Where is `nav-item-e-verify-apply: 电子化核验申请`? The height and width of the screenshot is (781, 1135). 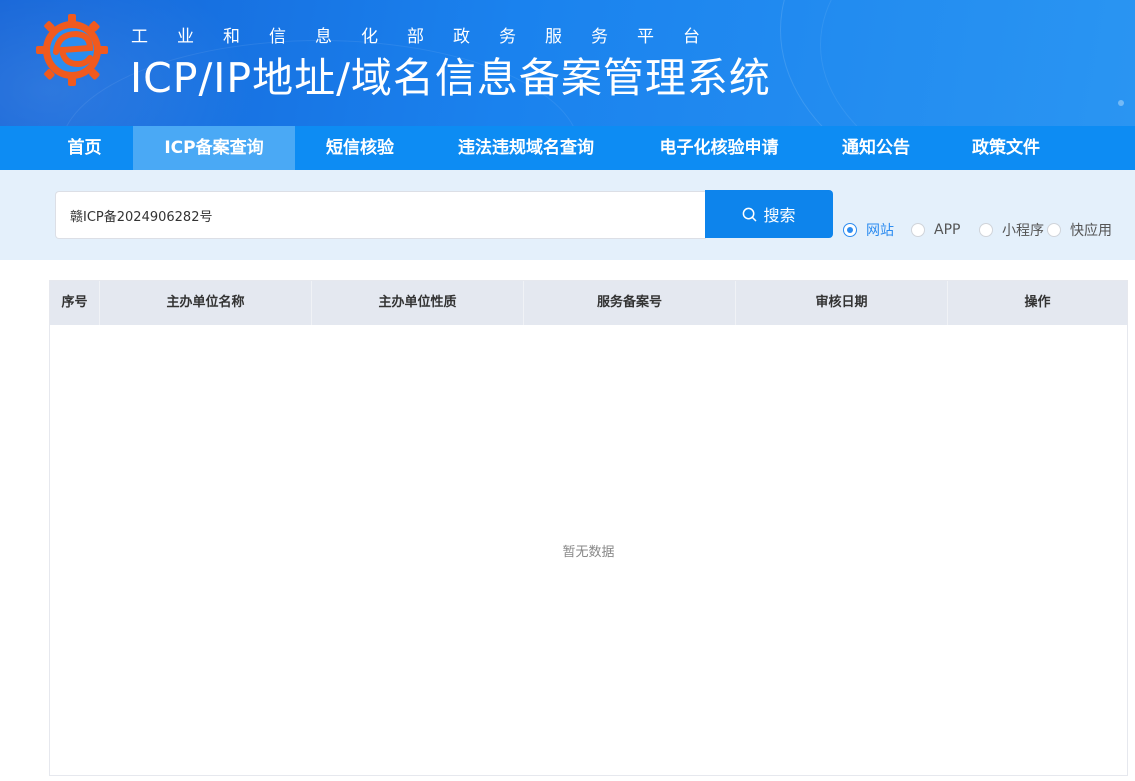
nav-item-e-verify-apply: 电子化核验申请 is located at coordinates (719, 148).